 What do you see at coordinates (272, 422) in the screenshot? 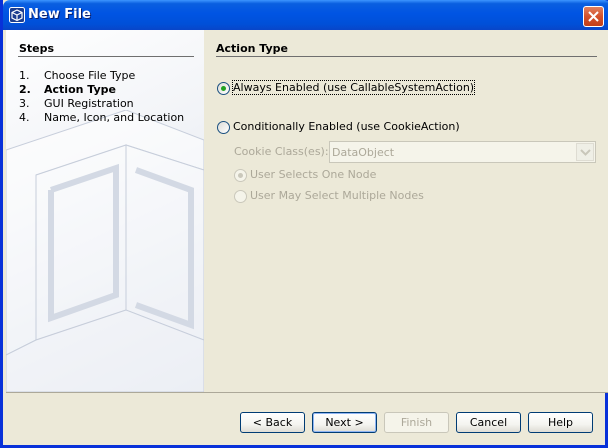
I see `back-button: < Back` at bounding box center [272, 422].